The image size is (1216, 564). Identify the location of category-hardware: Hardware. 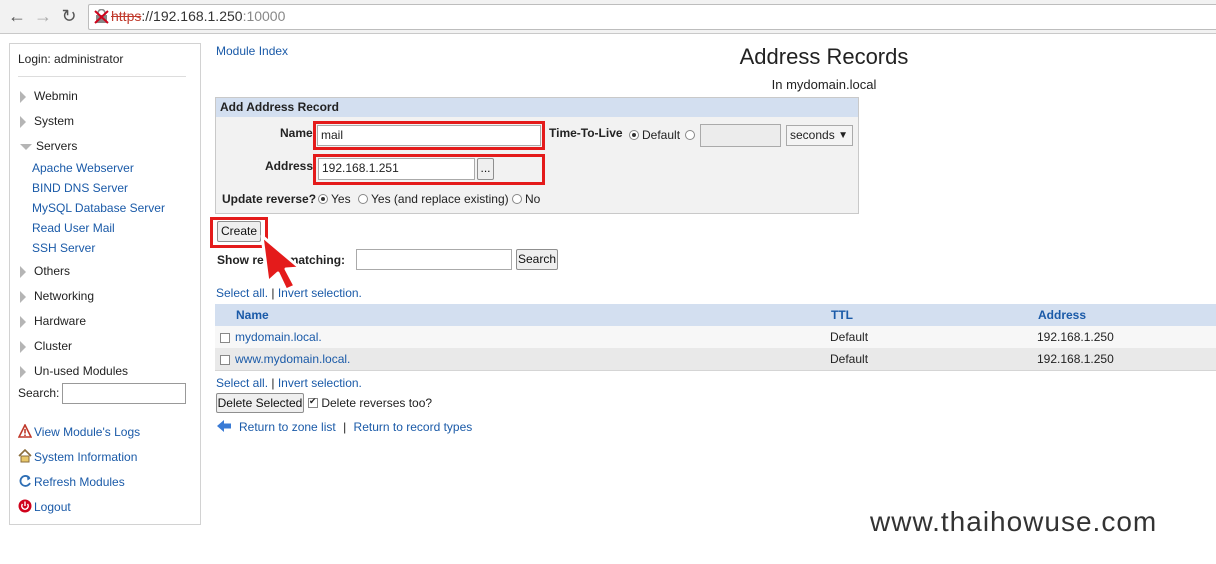
(53, 321).